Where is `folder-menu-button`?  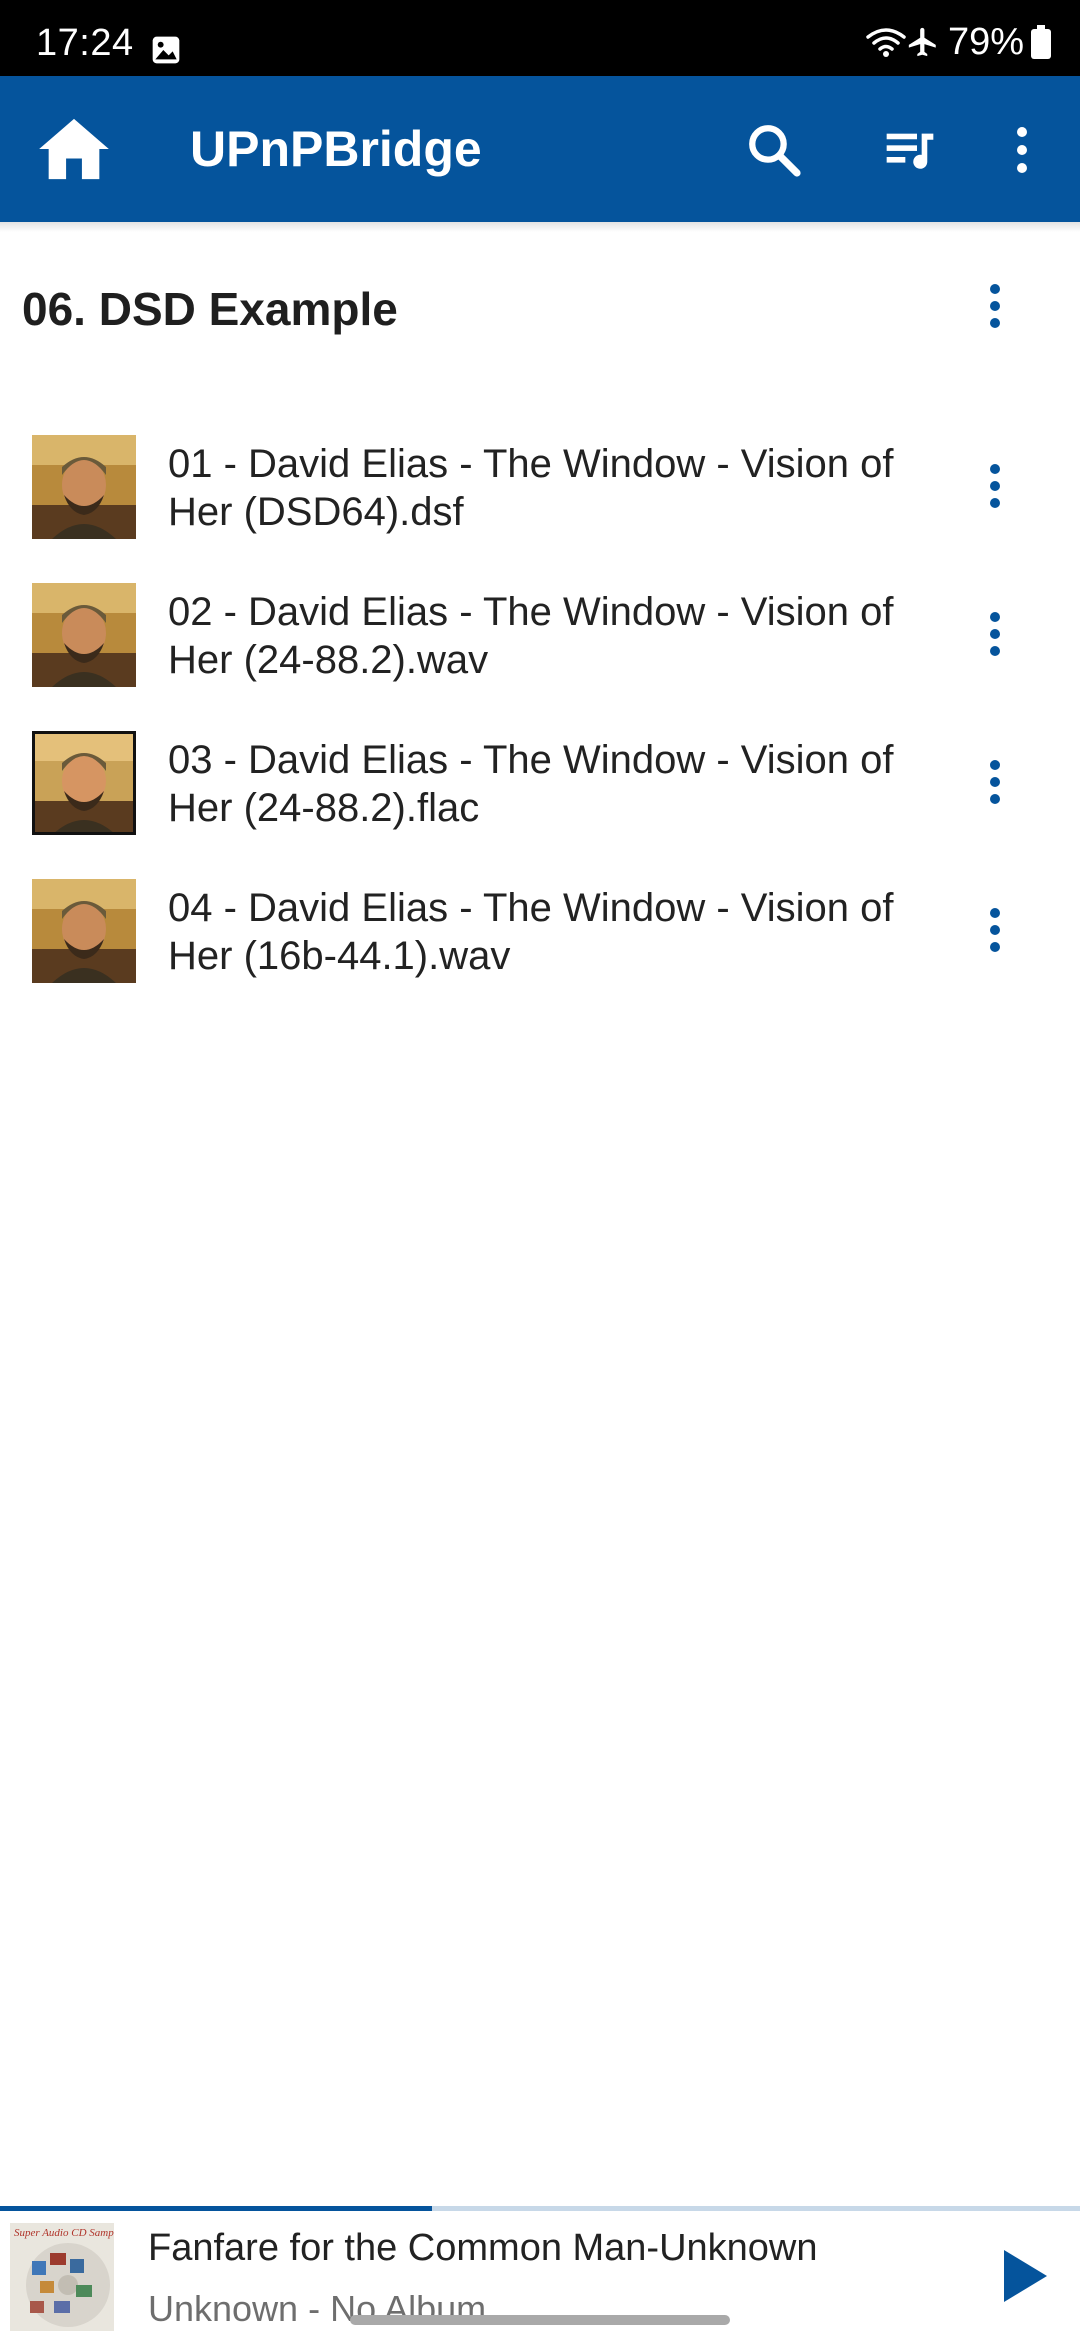
folder-menu-button is located at coordinates (995, 306).